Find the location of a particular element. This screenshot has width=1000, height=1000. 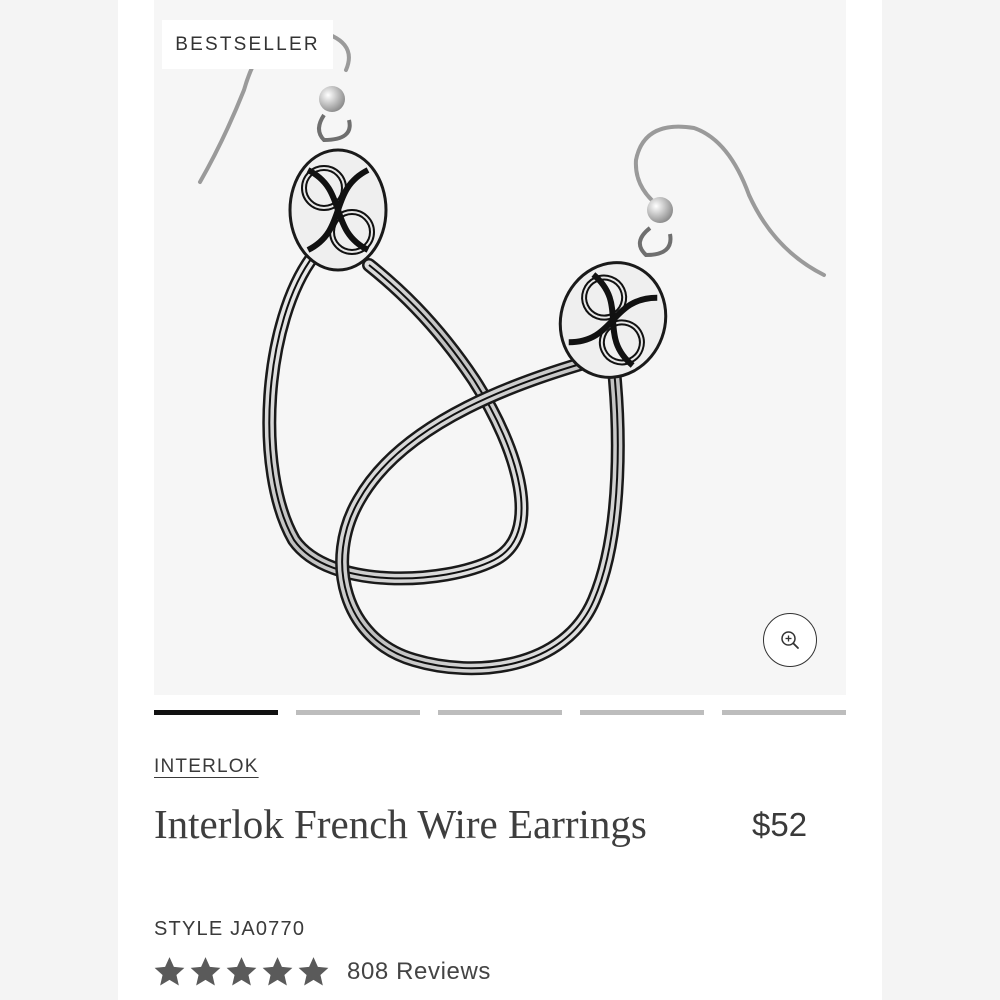

product-title: Interlok French Wire Earrings is located at coordinates (400, 824).